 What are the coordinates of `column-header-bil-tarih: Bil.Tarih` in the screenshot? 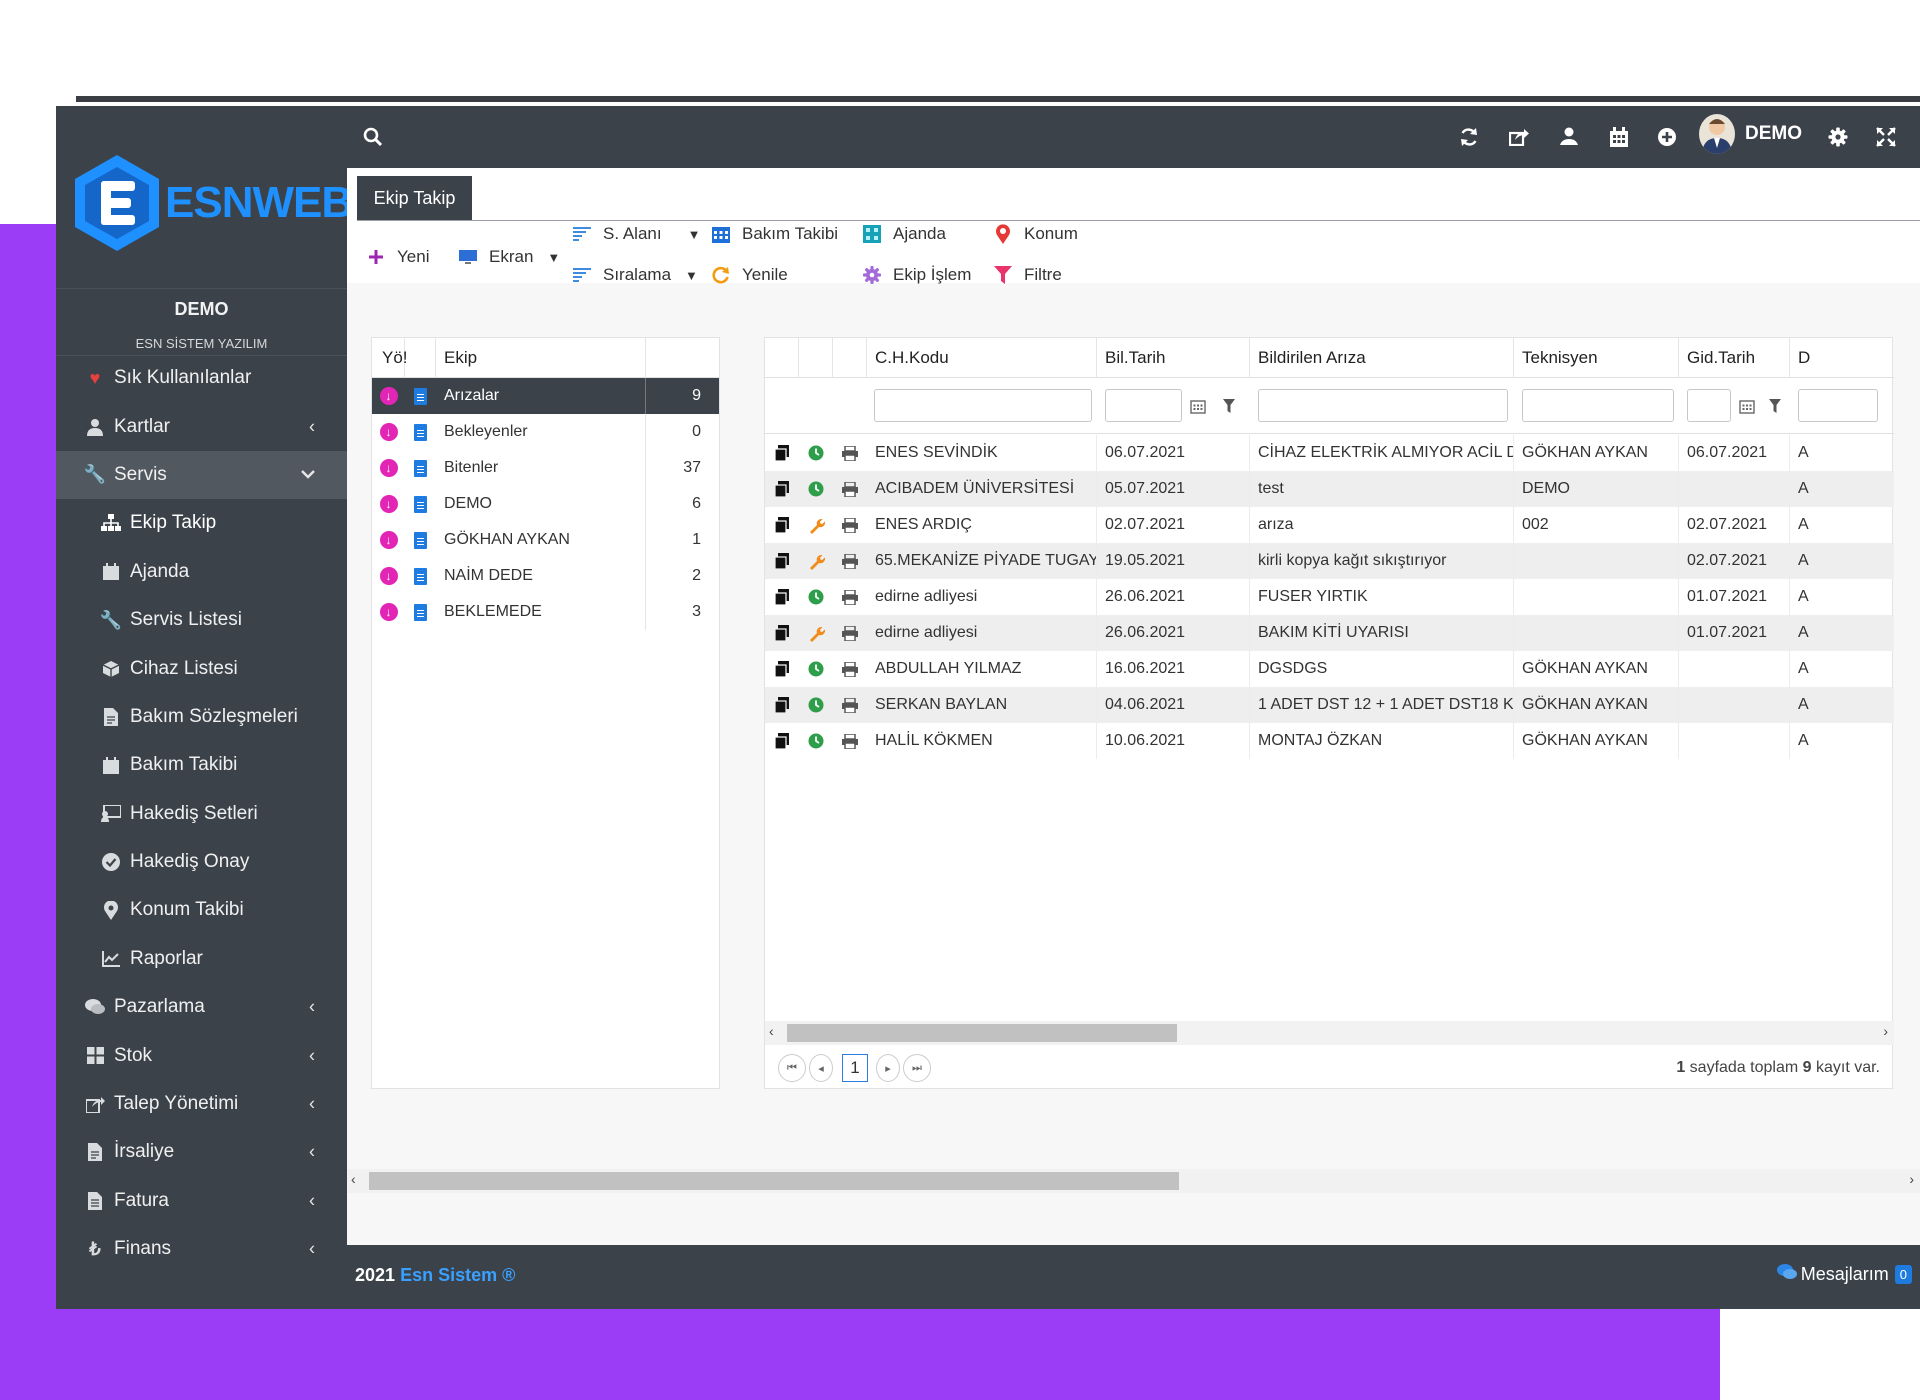 It's located at (1173, 358).